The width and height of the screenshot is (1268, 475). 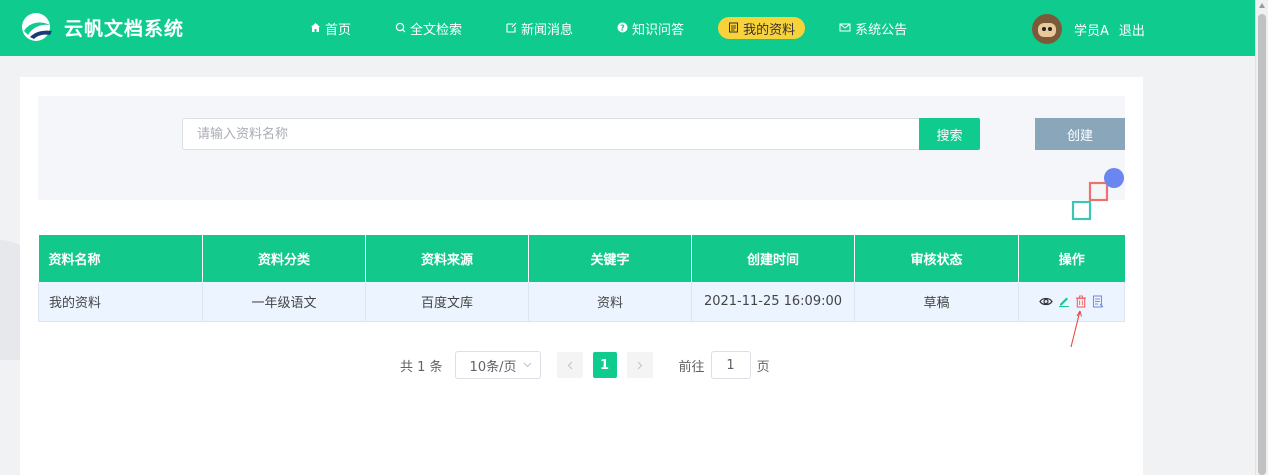 I want to click on question-icon: ?, so click(x=622, y=28).